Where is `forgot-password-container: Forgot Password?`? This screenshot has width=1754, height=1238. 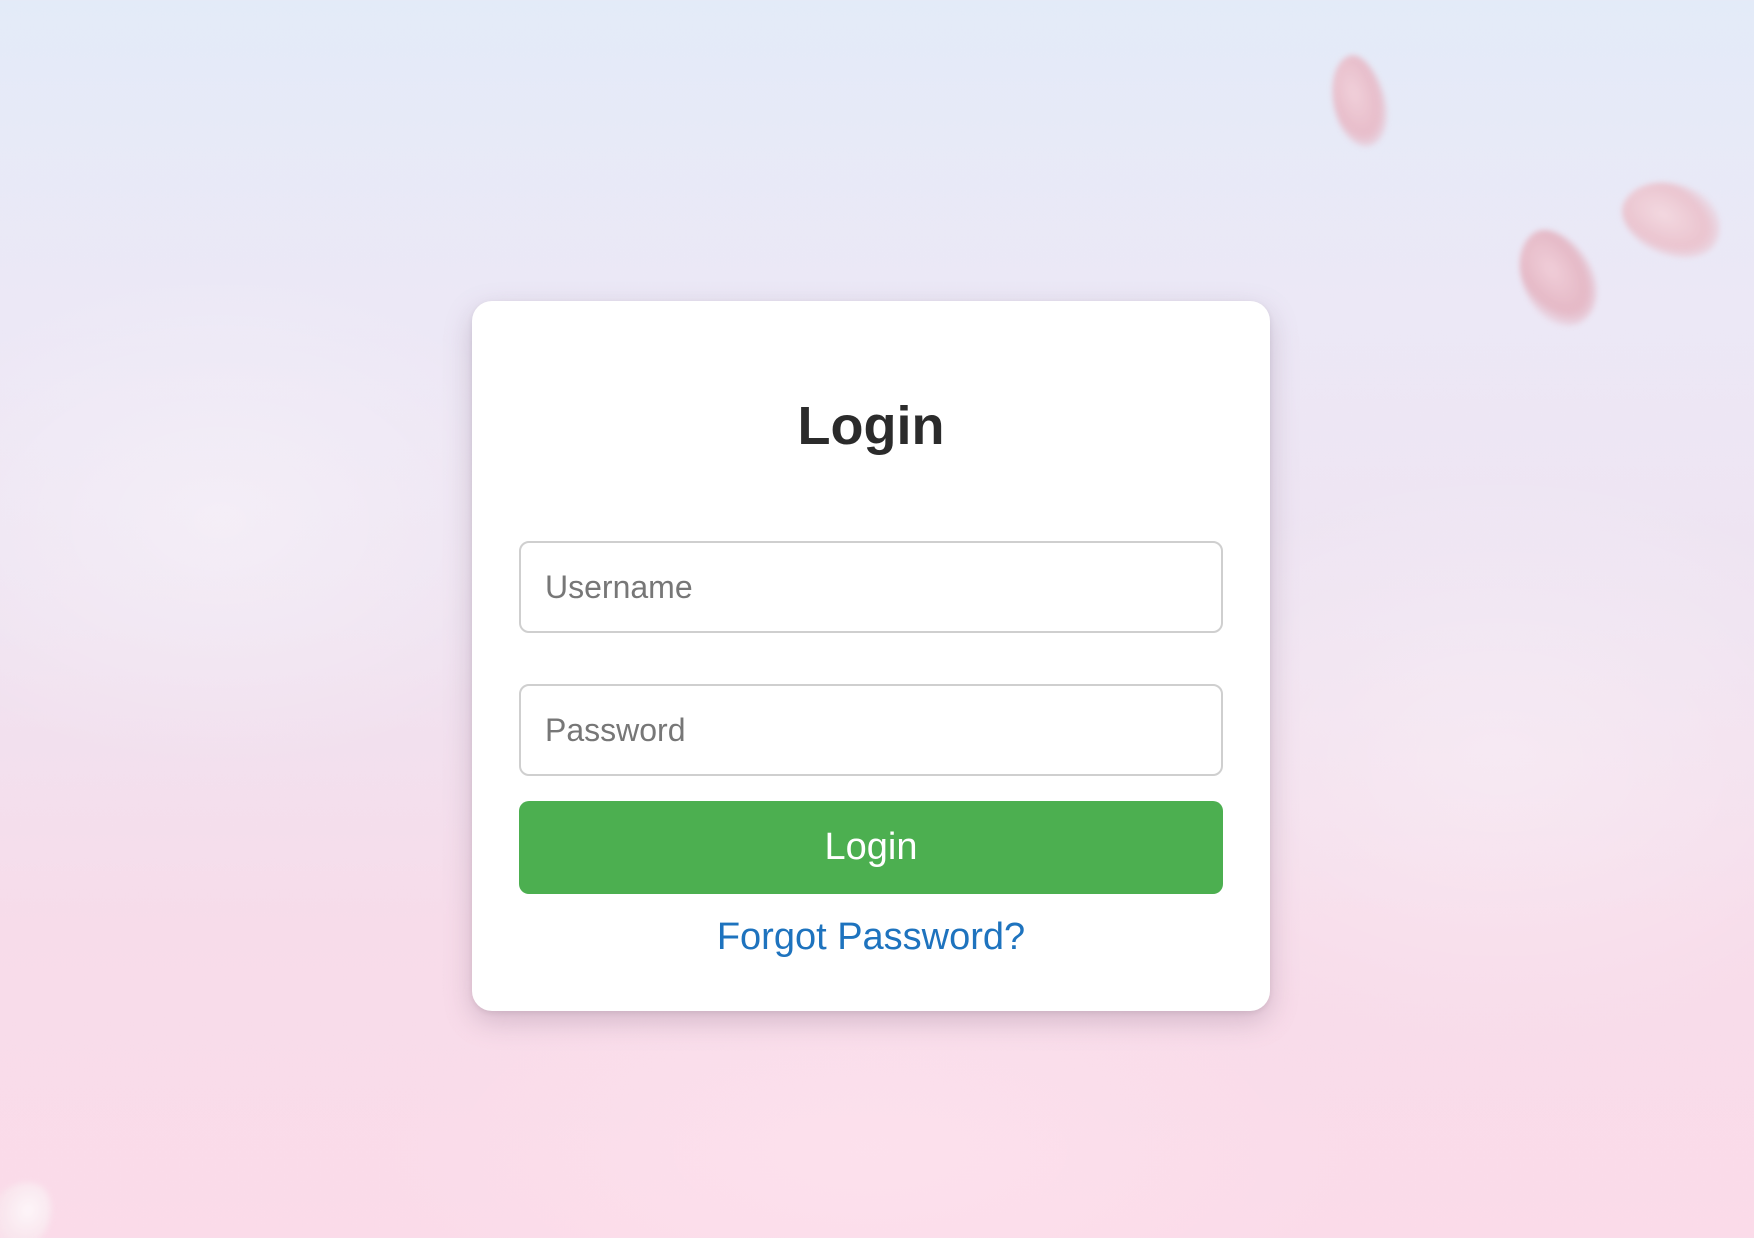 forgot-password-container: Forgot Password? is located at coordinates (871, 938).